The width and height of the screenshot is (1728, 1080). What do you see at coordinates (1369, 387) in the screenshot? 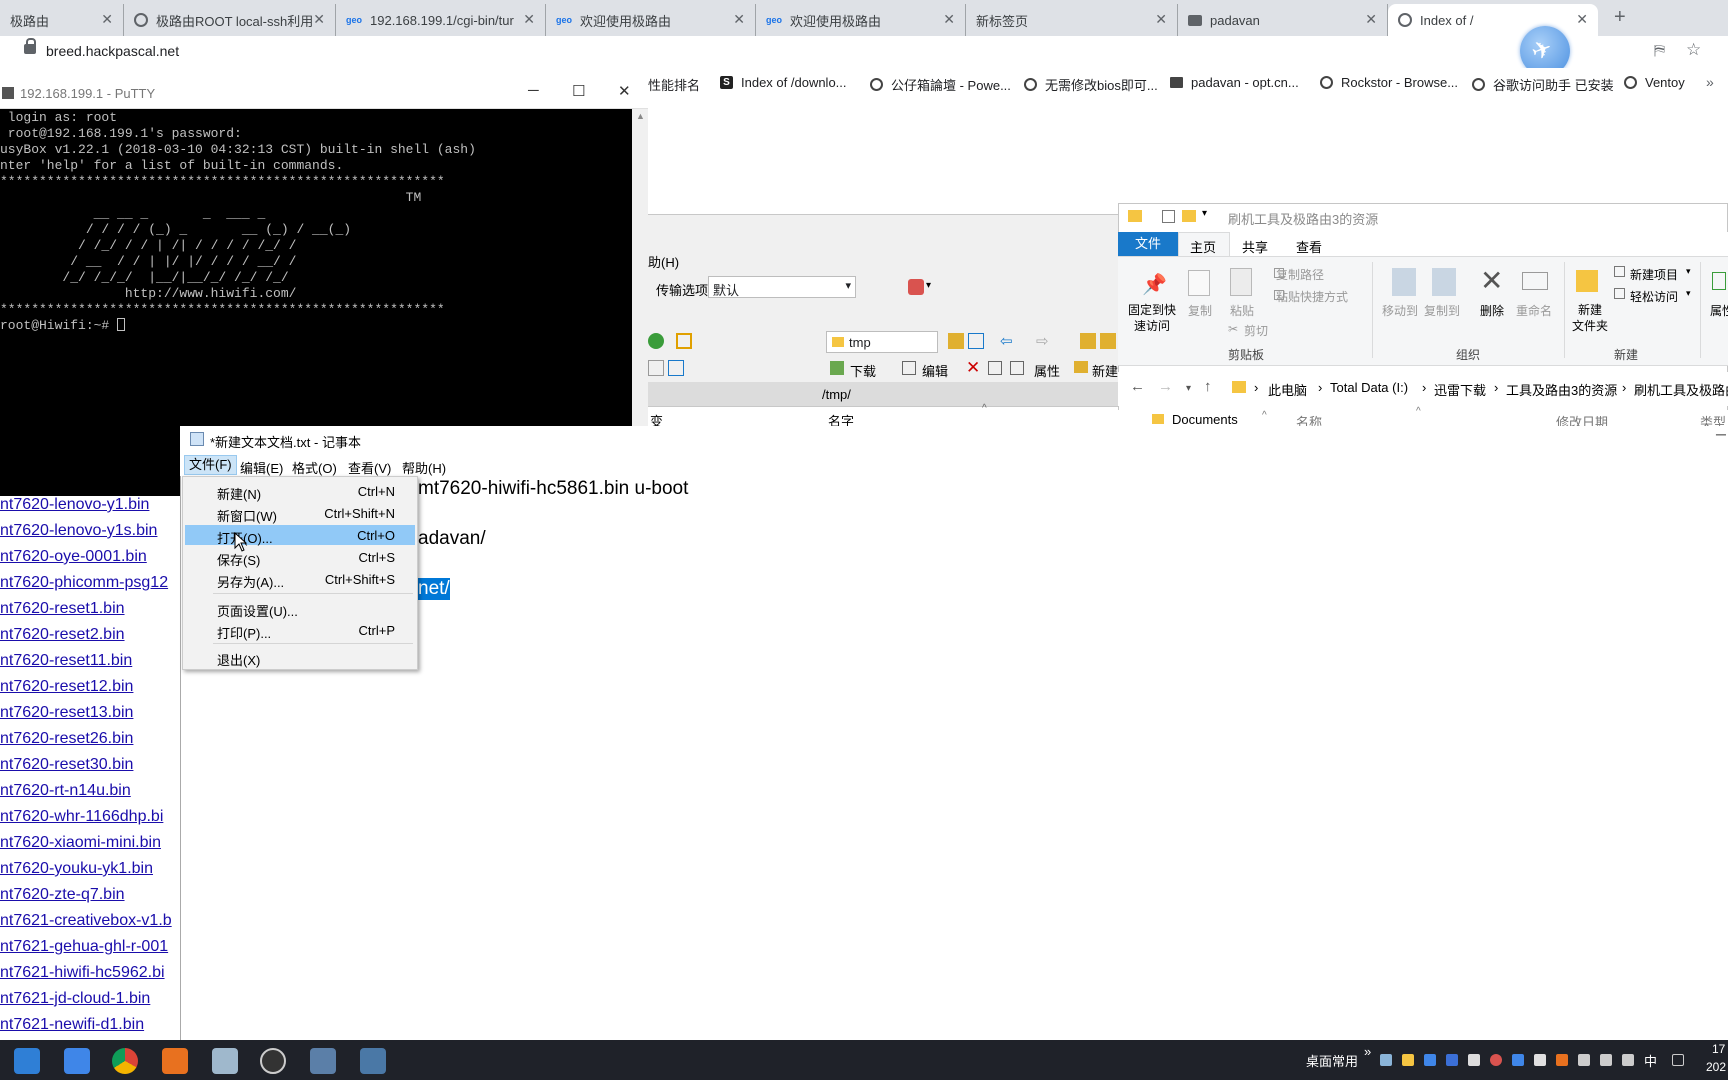
I see `breadcrumb-item: Total Data (I:)` at bounding box center [1369, 387].